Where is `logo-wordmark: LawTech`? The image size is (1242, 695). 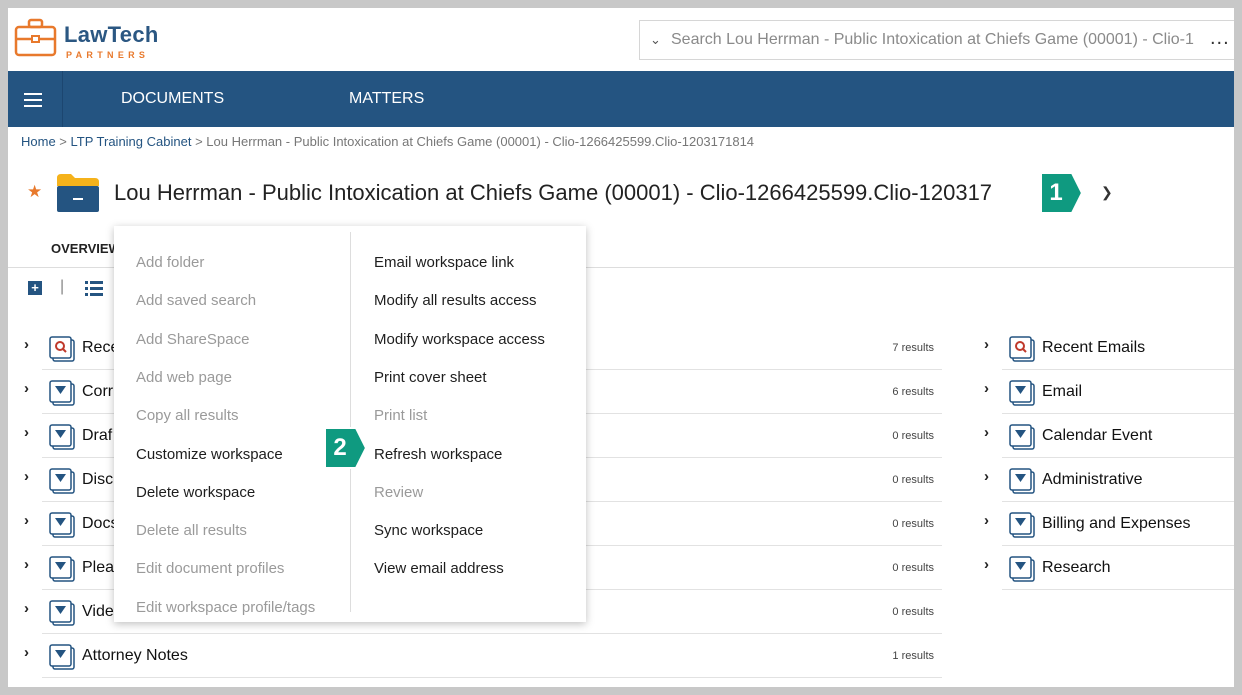 logo-wordmark: LawTech is located at coordinates (111, 34).